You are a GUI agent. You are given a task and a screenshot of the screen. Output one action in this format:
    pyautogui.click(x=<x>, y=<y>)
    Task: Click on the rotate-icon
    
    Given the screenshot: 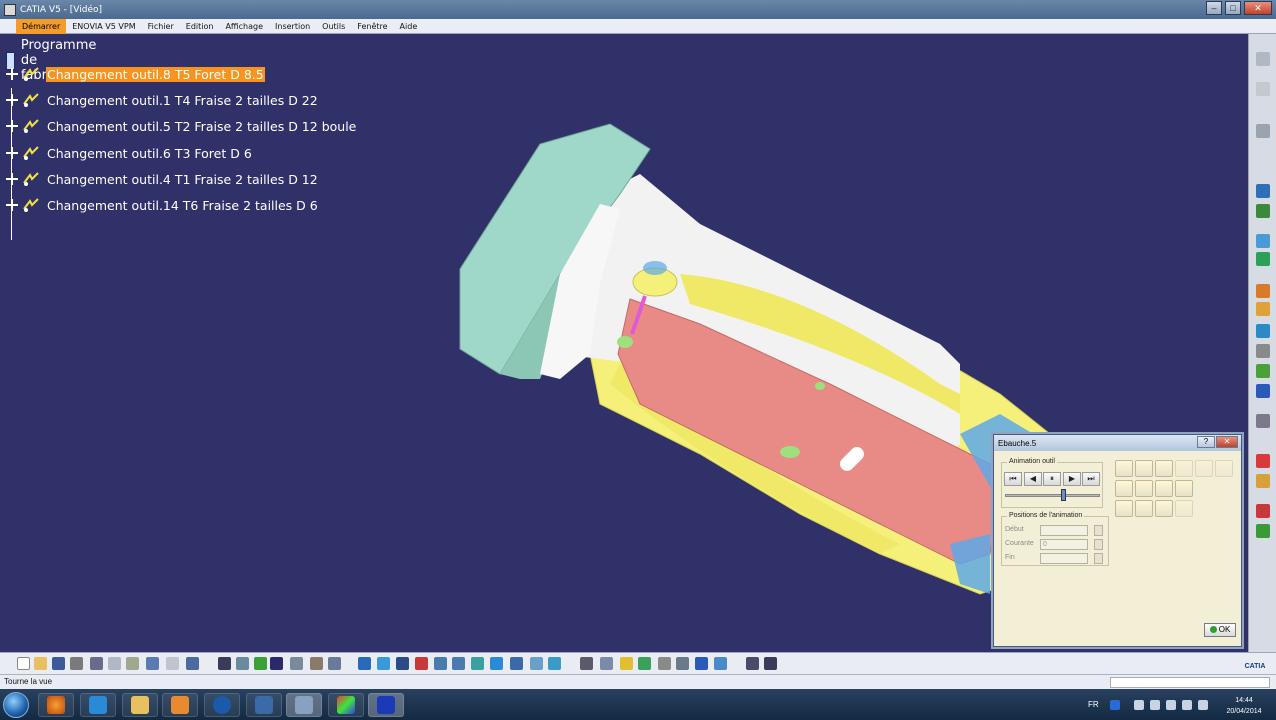 What is the action you would take?
    pyautogui.click(x=421, y=663)
    